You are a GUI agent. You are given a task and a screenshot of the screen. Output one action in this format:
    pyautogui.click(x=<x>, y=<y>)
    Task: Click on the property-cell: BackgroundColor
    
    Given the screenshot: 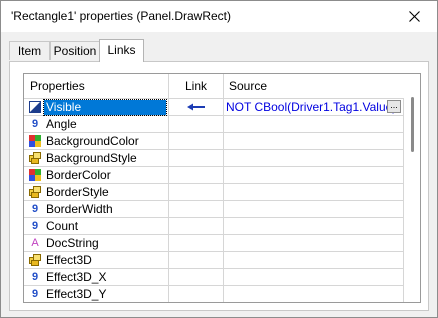 What is the action you would take?
    pyautogui.click(x=96, y=141)
    